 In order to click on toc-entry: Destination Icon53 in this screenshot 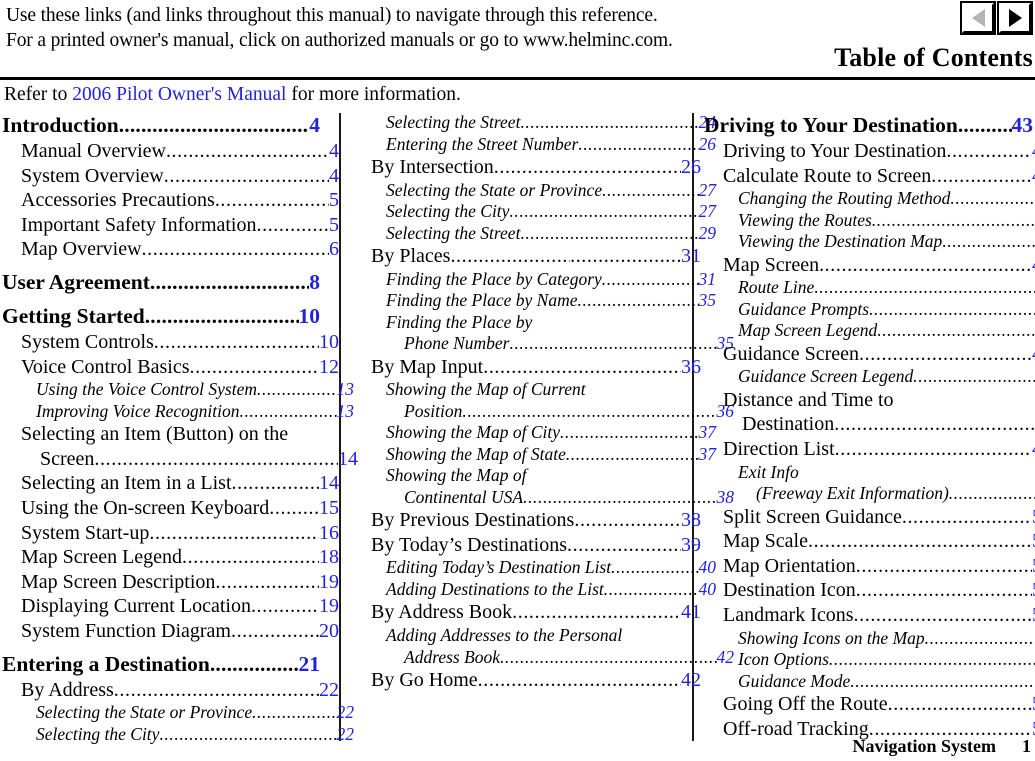, I will do `click(879, 590)`.